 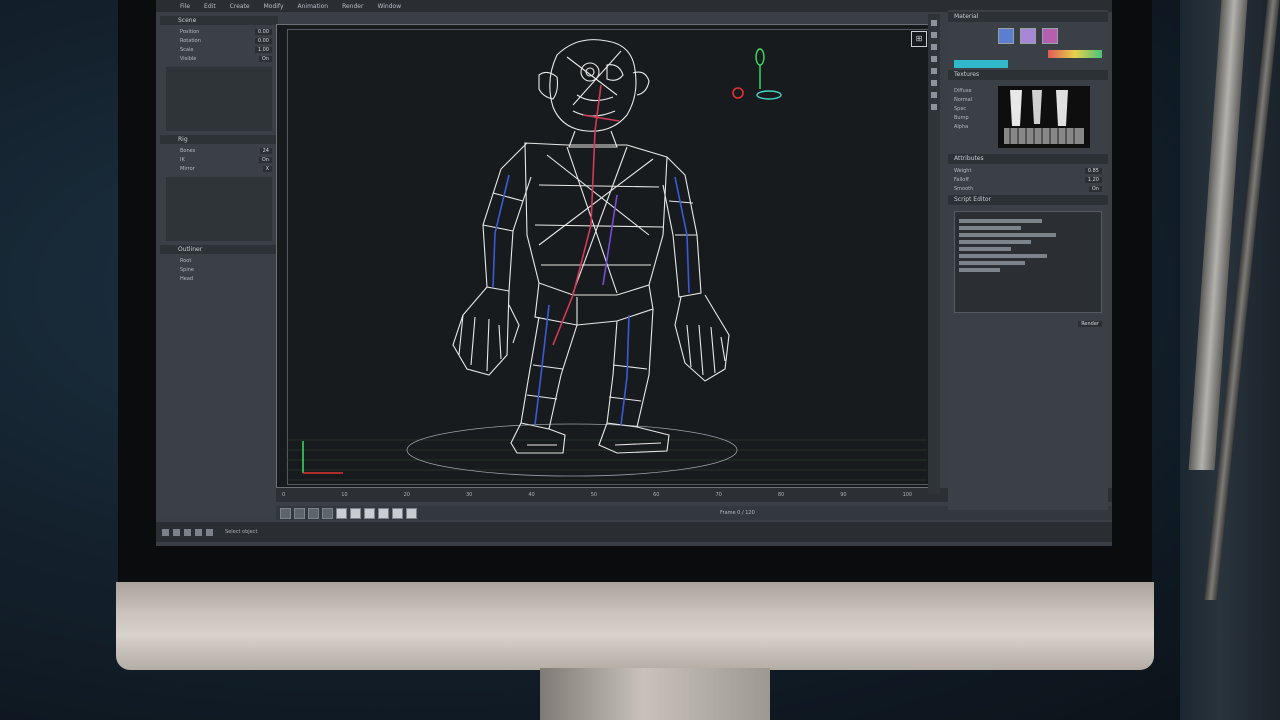 What do you see at coordinates (1075, 54) in the screenshot?
I see `color-ramp` at bounding box center [1075, 54].